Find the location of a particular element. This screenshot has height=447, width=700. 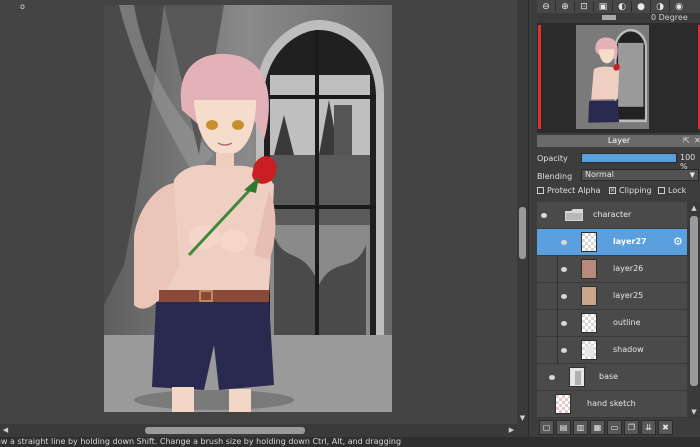

new-layer-8bit-icon: ▤ is located at coordinates (563, 427).